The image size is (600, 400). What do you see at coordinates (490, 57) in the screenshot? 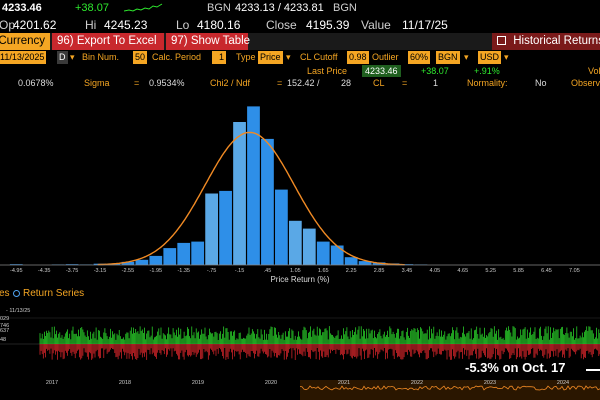
I see `currency-select: USD` at bounding box center [490, 57].